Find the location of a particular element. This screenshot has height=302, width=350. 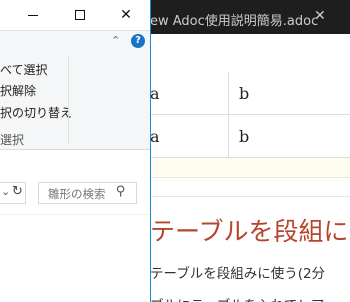

minimize-button is located at coordinates (33, 15).